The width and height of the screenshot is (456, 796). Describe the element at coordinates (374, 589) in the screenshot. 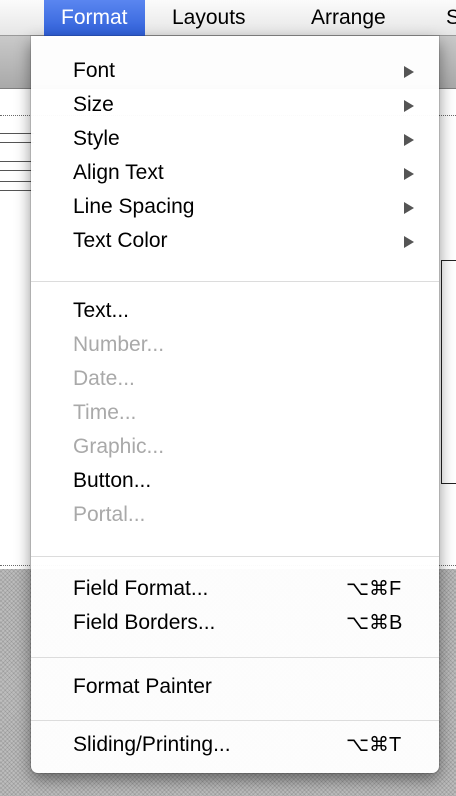

I see `menu-item-shortcut: ⌥⌘F` at that location.